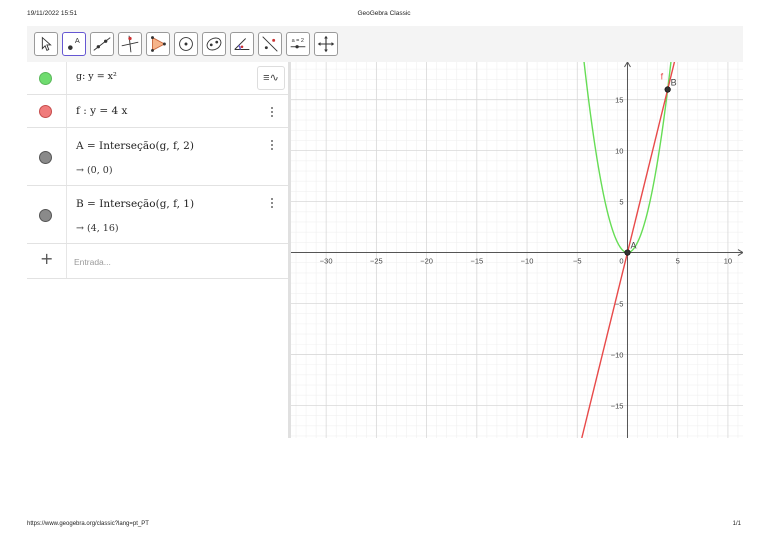 The width and height of the screenshot is (768, 543). Describe the element at coordinates (157, 157) in the screenshot. I see `algebra-item-A: A = Interseção(g, f, 2) → (0, 0)` at that location.